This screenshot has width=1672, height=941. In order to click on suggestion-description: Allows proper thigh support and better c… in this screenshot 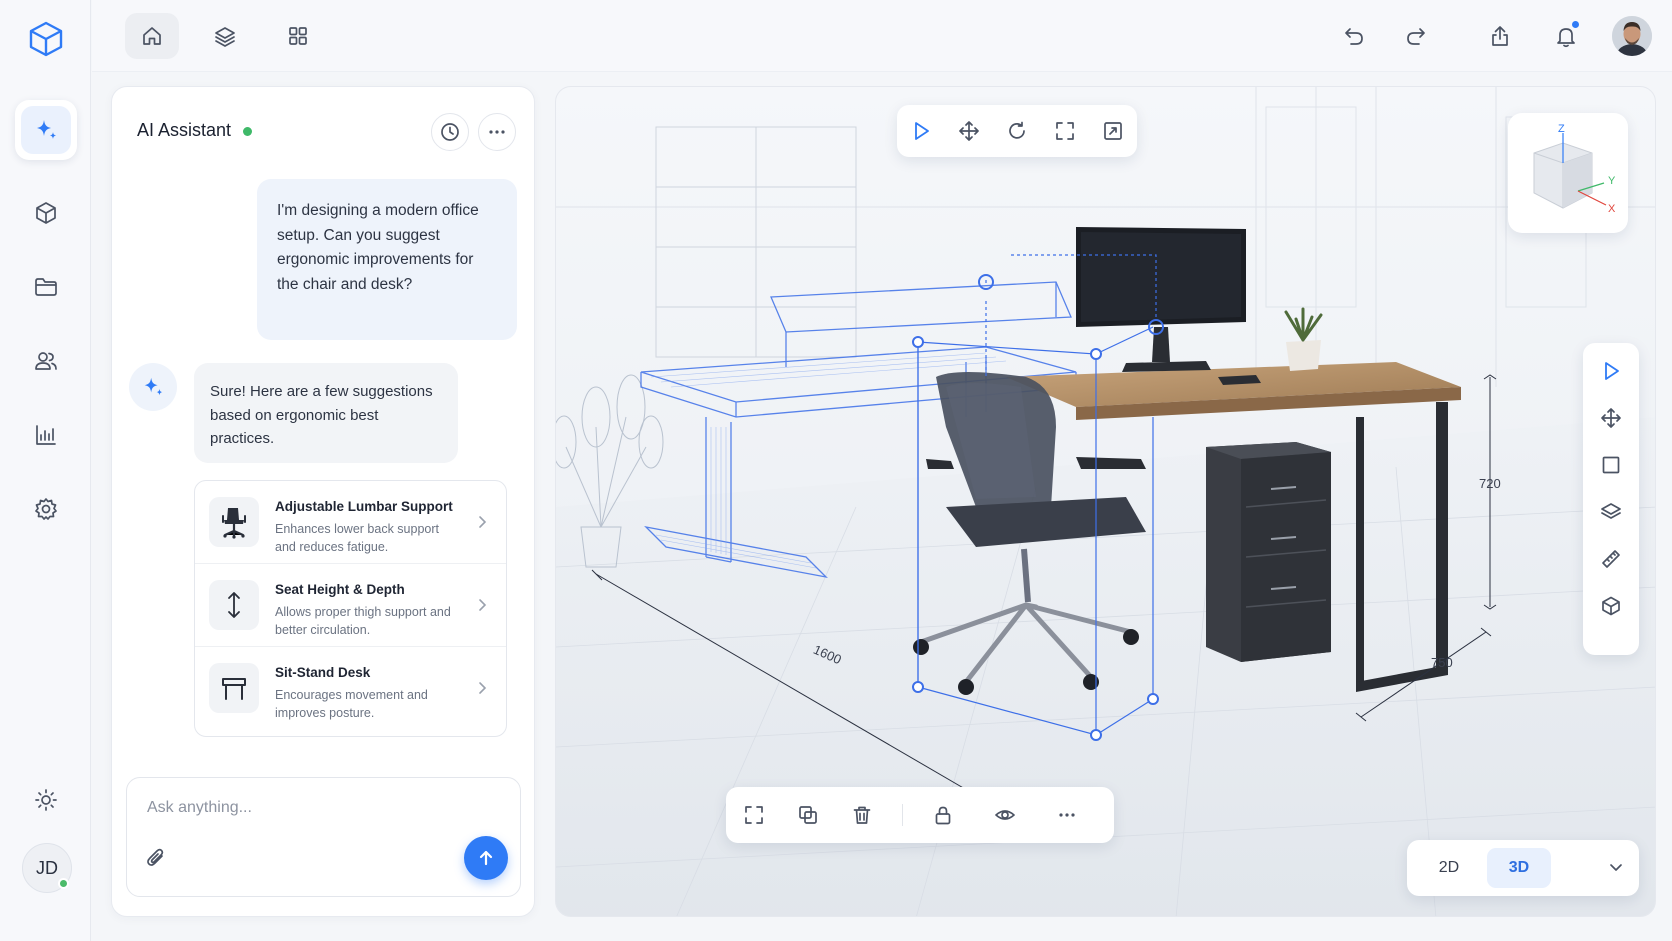, I will do `click(363, 621)`.